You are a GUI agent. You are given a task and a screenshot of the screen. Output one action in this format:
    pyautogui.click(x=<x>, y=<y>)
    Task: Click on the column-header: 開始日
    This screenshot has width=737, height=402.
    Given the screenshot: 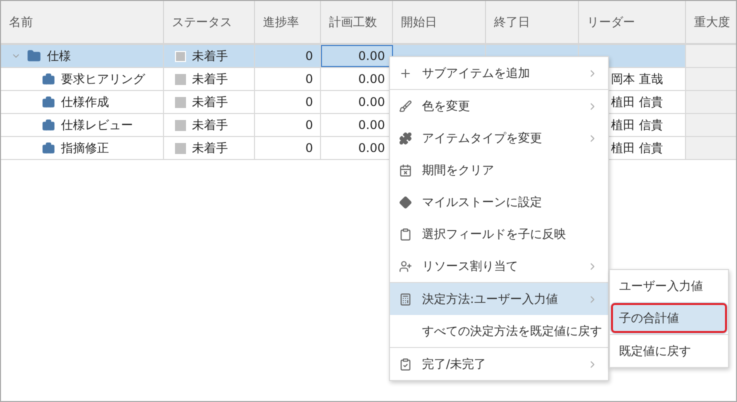 What is the action you would take?
    pyautogui.click(x=439, y=22)
    